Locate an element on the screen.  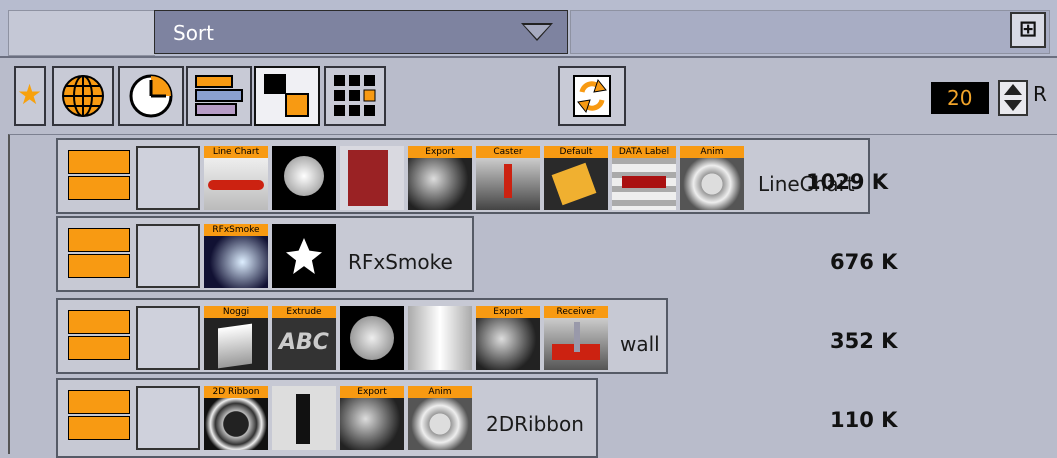
plugin-tile: Receiver is located at coordinates (576, 338).